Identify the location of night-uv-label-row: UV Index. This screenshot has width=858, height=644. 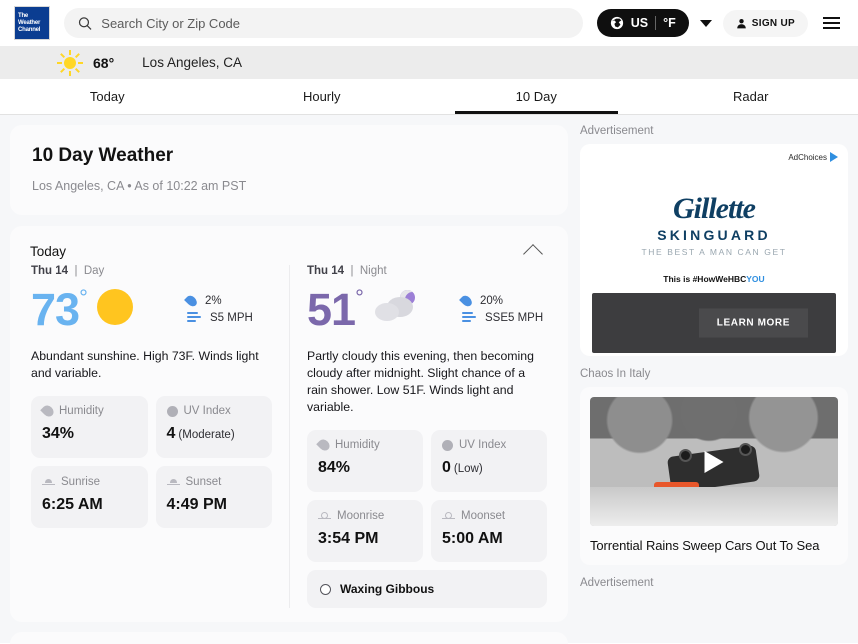
(489, 445).